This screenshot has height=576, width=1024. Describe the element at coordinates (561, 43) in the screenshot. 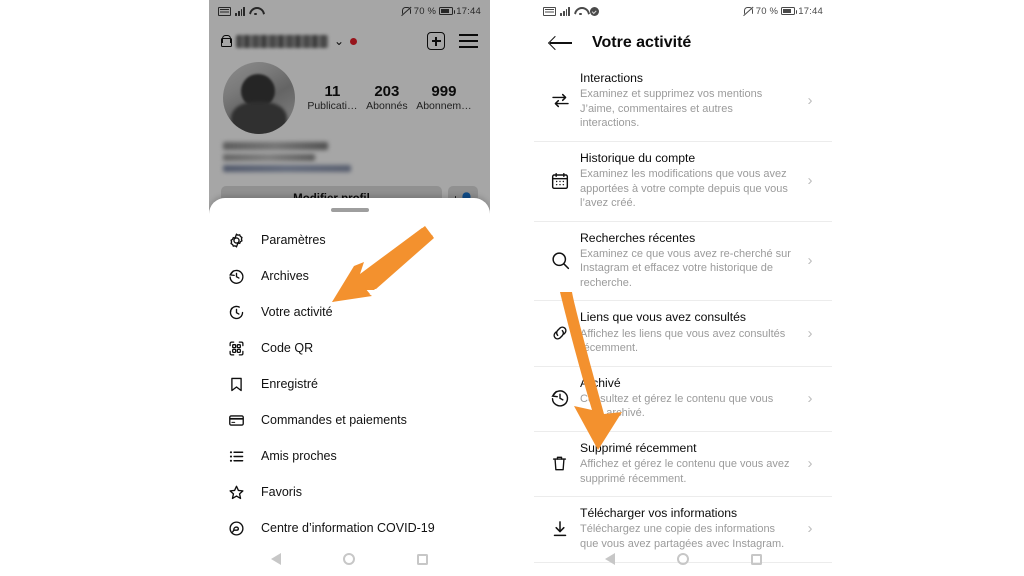

I see `back-arrow-icon` at that location.